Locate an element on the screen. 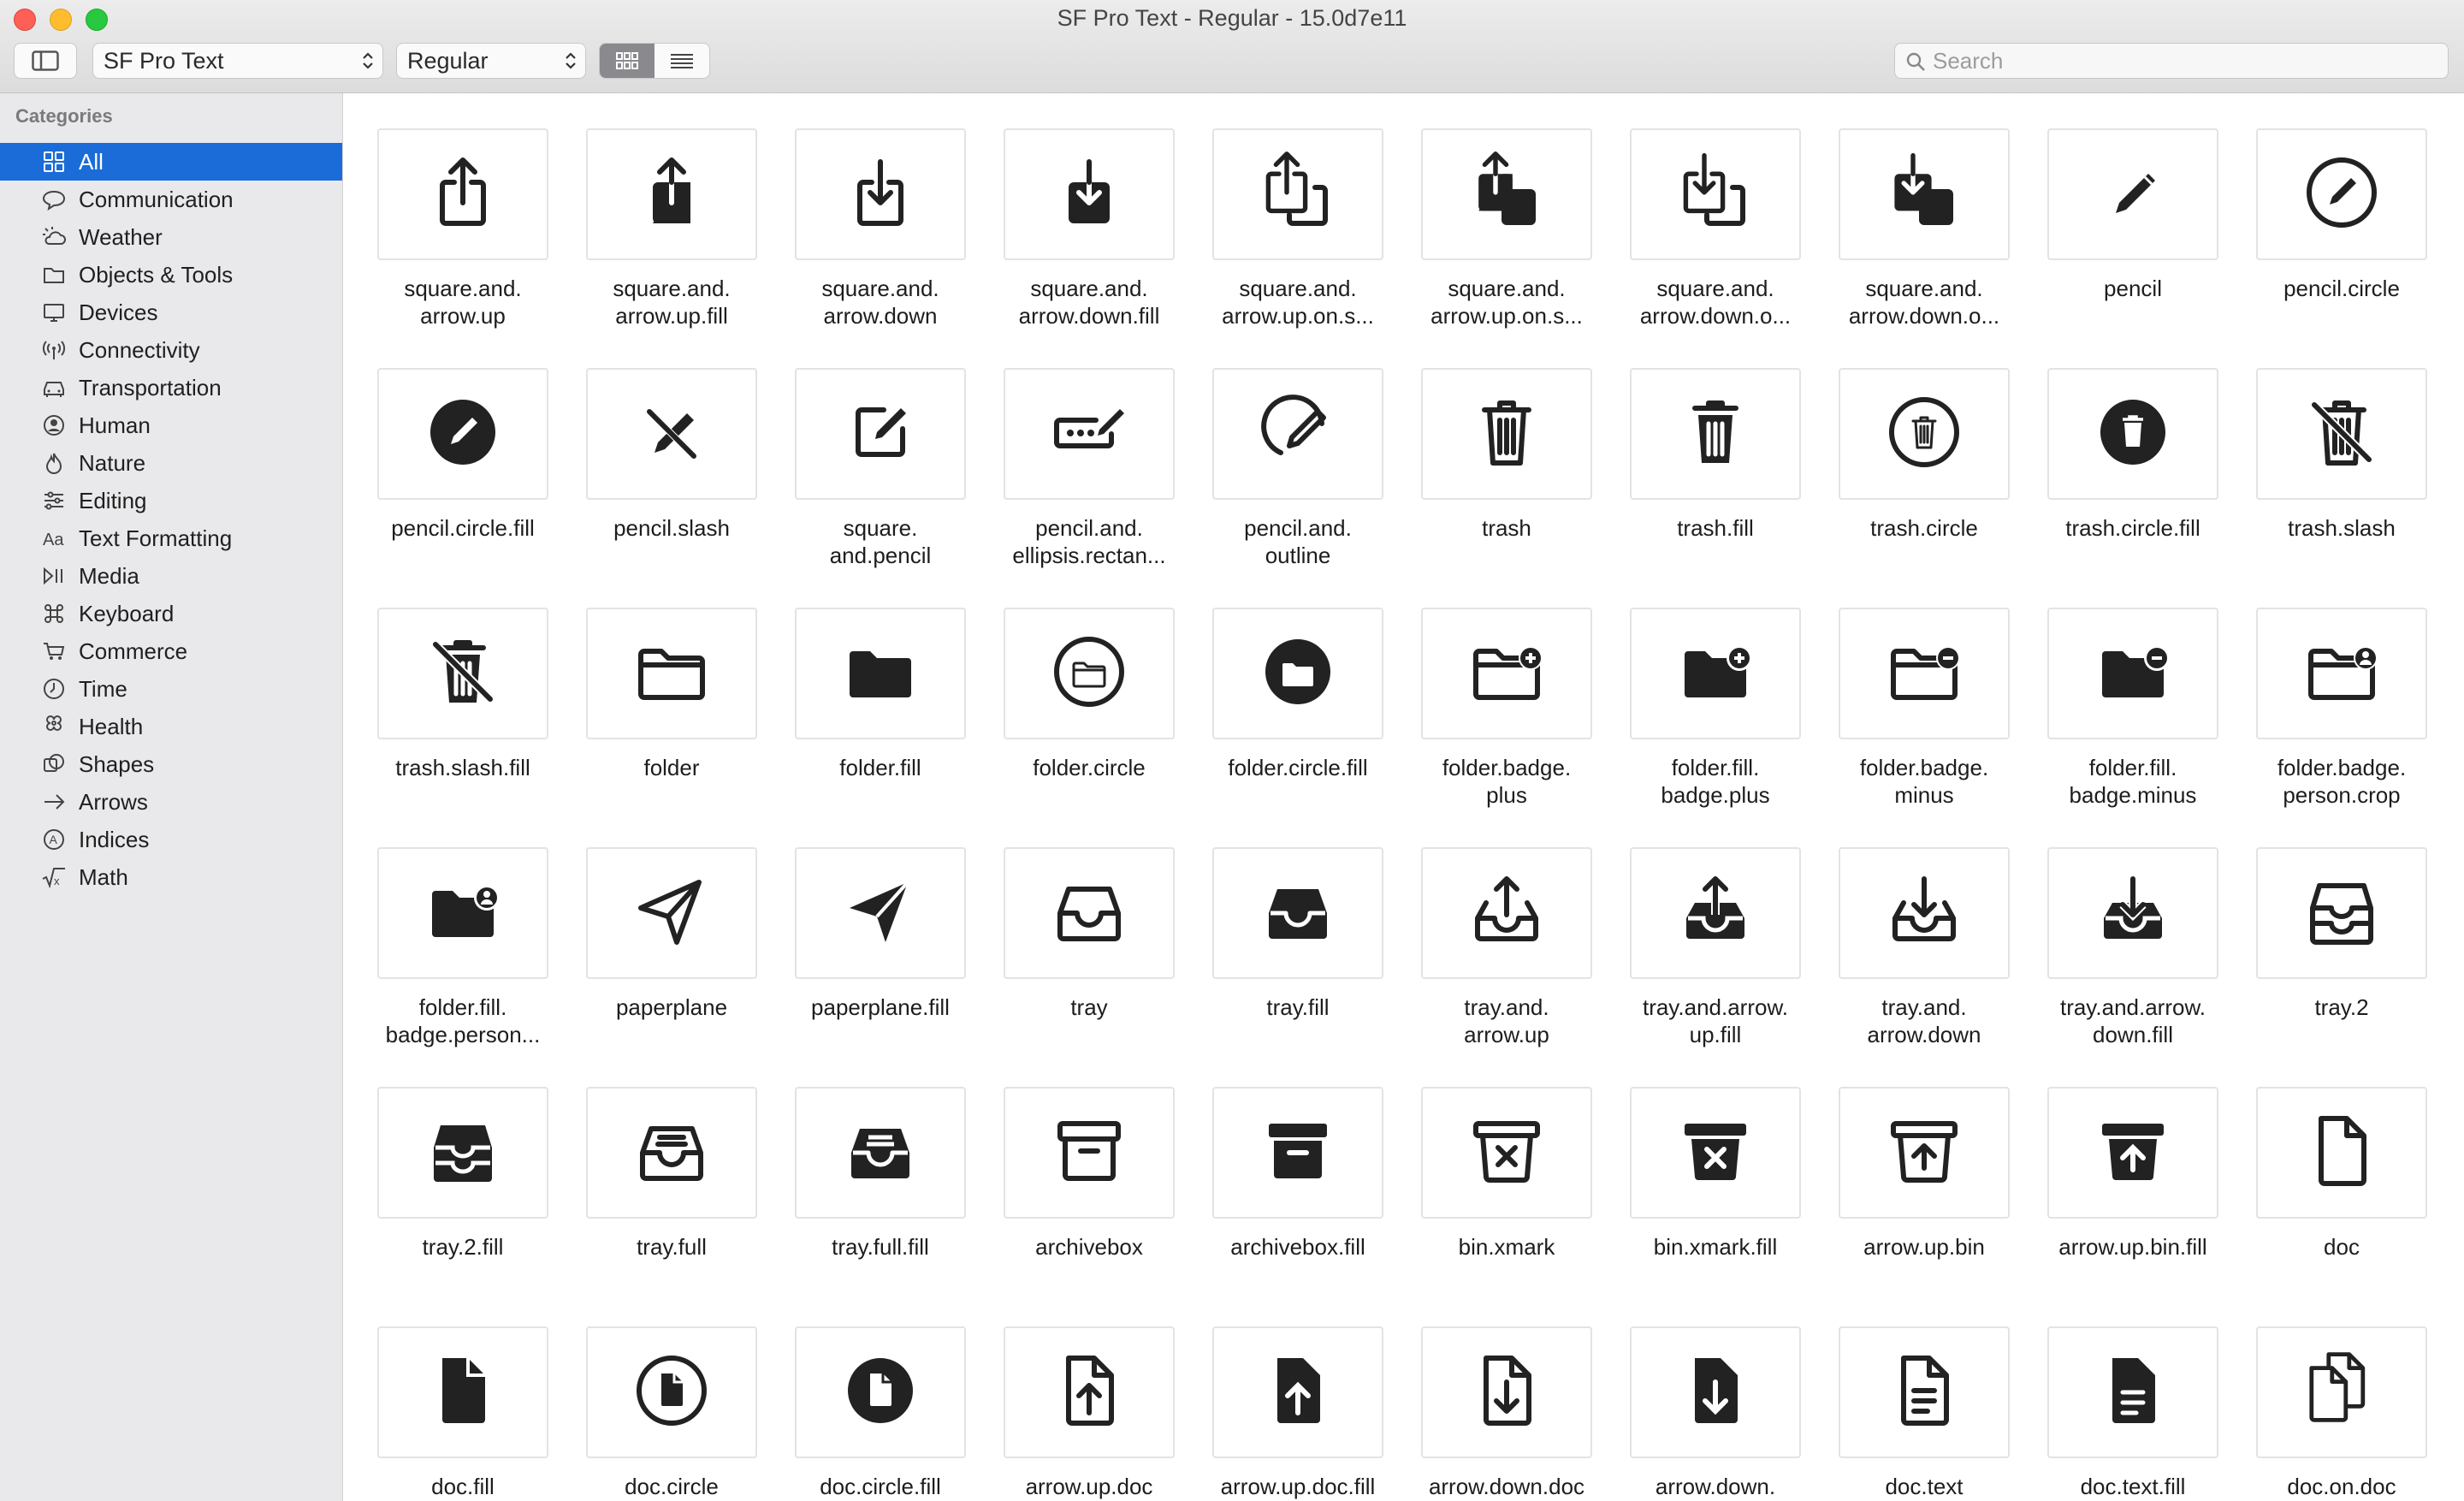 The image size is (2464, 1501). symbol-cell: trash.slash.fill is located at coordinates (447, 688).